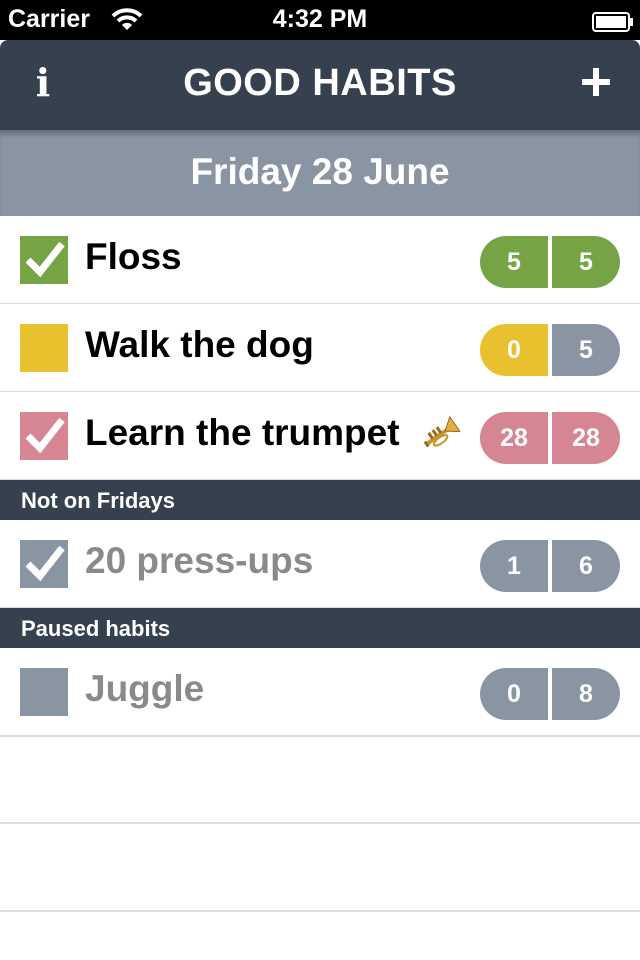  I want to click on page-title: GOOD HABITS, so click(320, 83).